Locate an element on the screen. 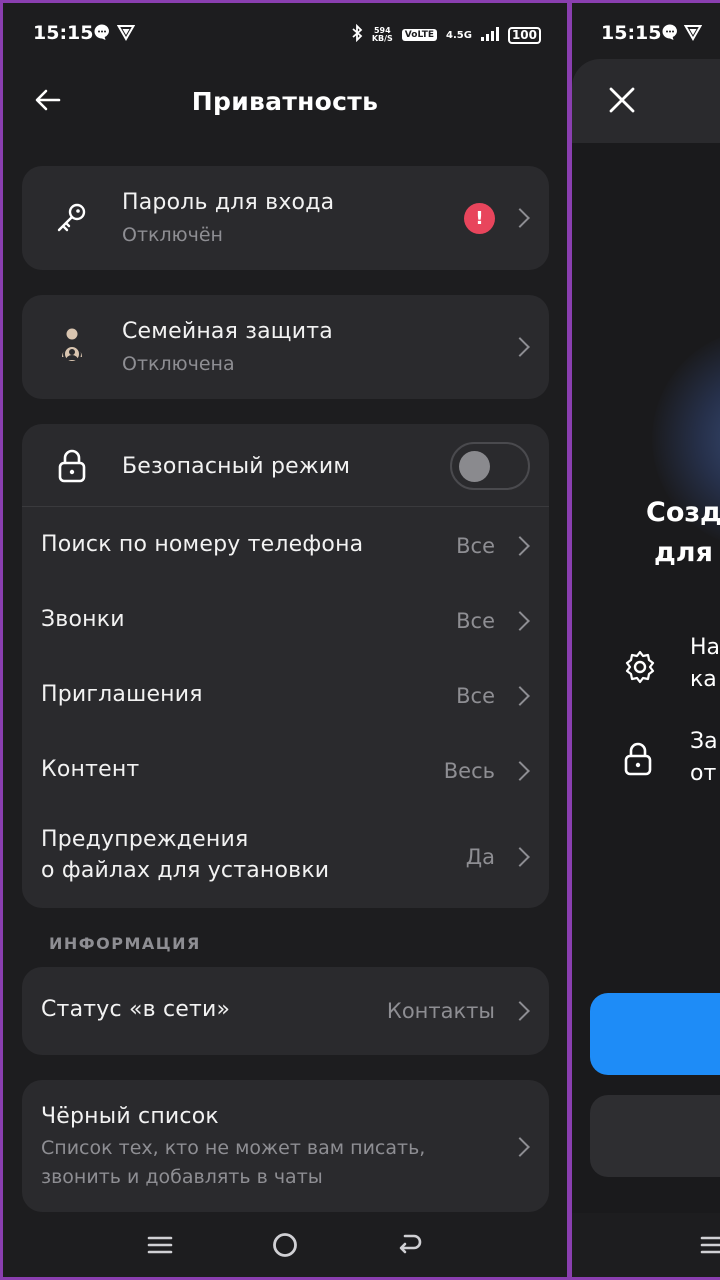 The height and width of the screenshot is (1280, 720). status-bar: 15:15 594 KB/S VoLTE 4.5G 100 is located at coordinates (285, 33).